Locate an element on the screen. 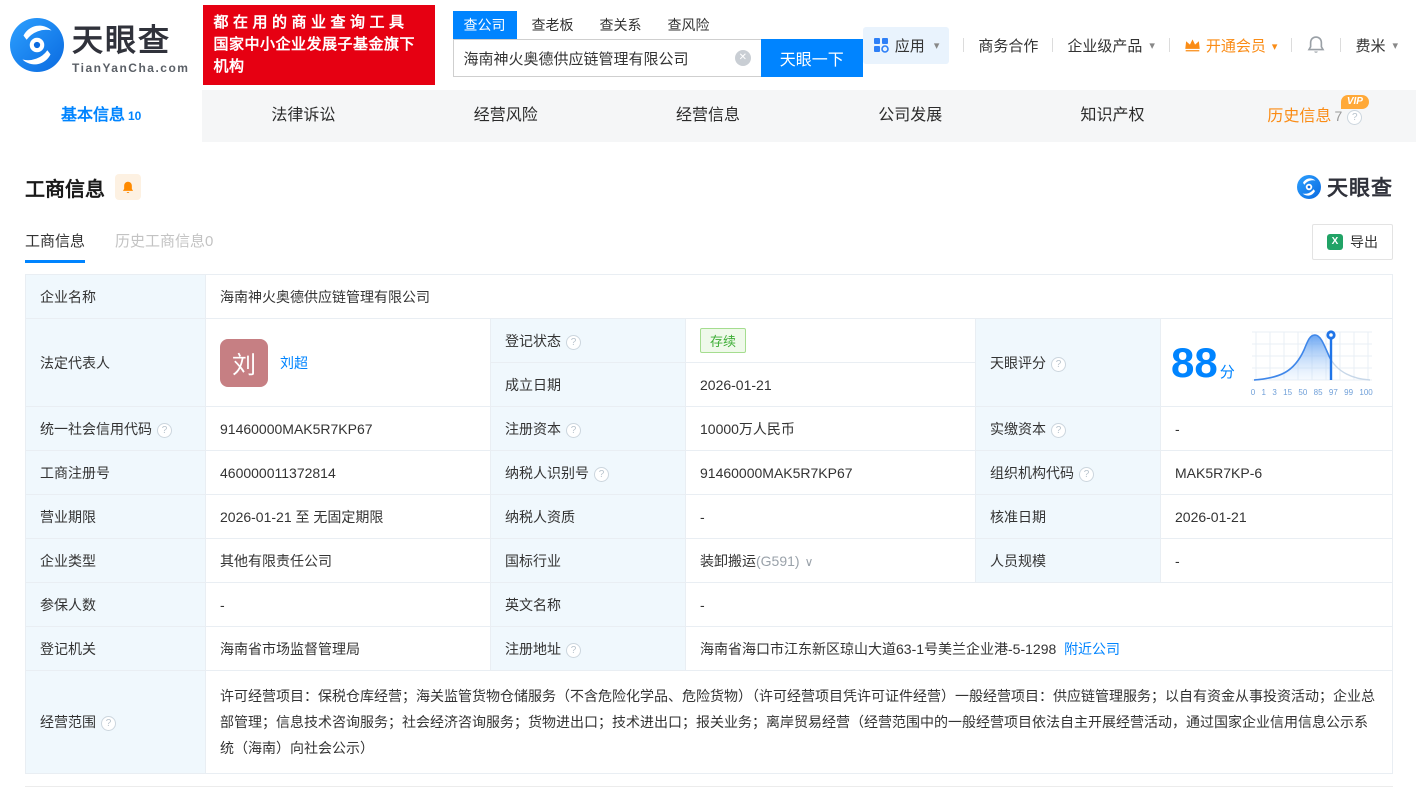 This screenshot has height=804, width=1416. tab-operating-risk: 经营风险 is located at coordinates (506, 116).